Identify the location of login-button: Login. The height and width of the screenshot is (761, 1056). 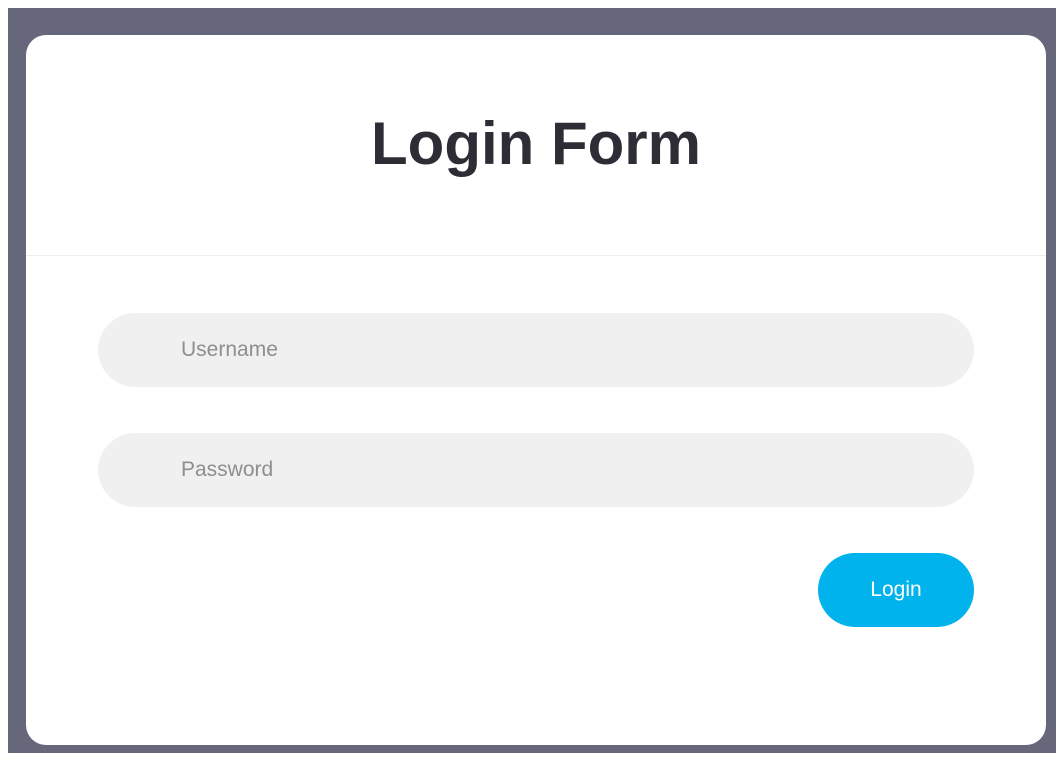
(896, 590).